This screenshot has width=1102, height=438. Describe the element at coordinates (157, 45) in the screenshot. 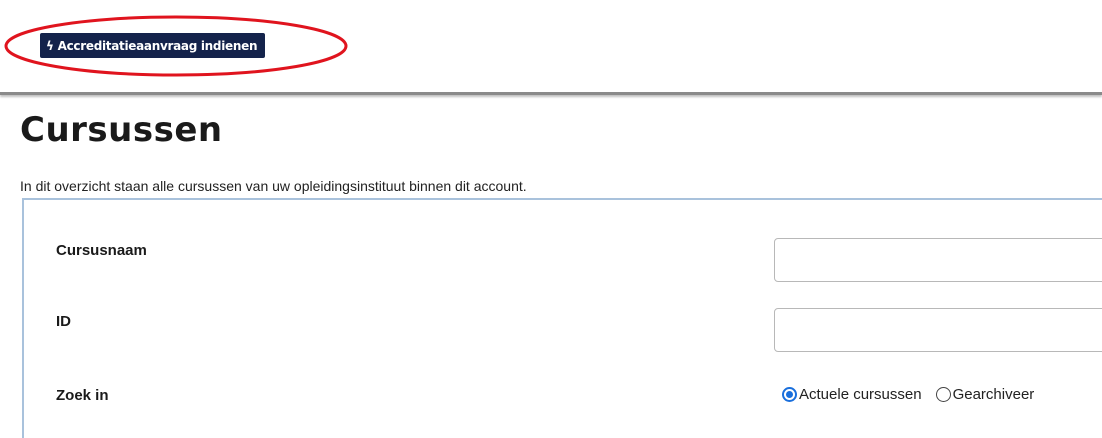

I see `submit-accreditation-label: Accreditatieaanvraag indienen` at that location.